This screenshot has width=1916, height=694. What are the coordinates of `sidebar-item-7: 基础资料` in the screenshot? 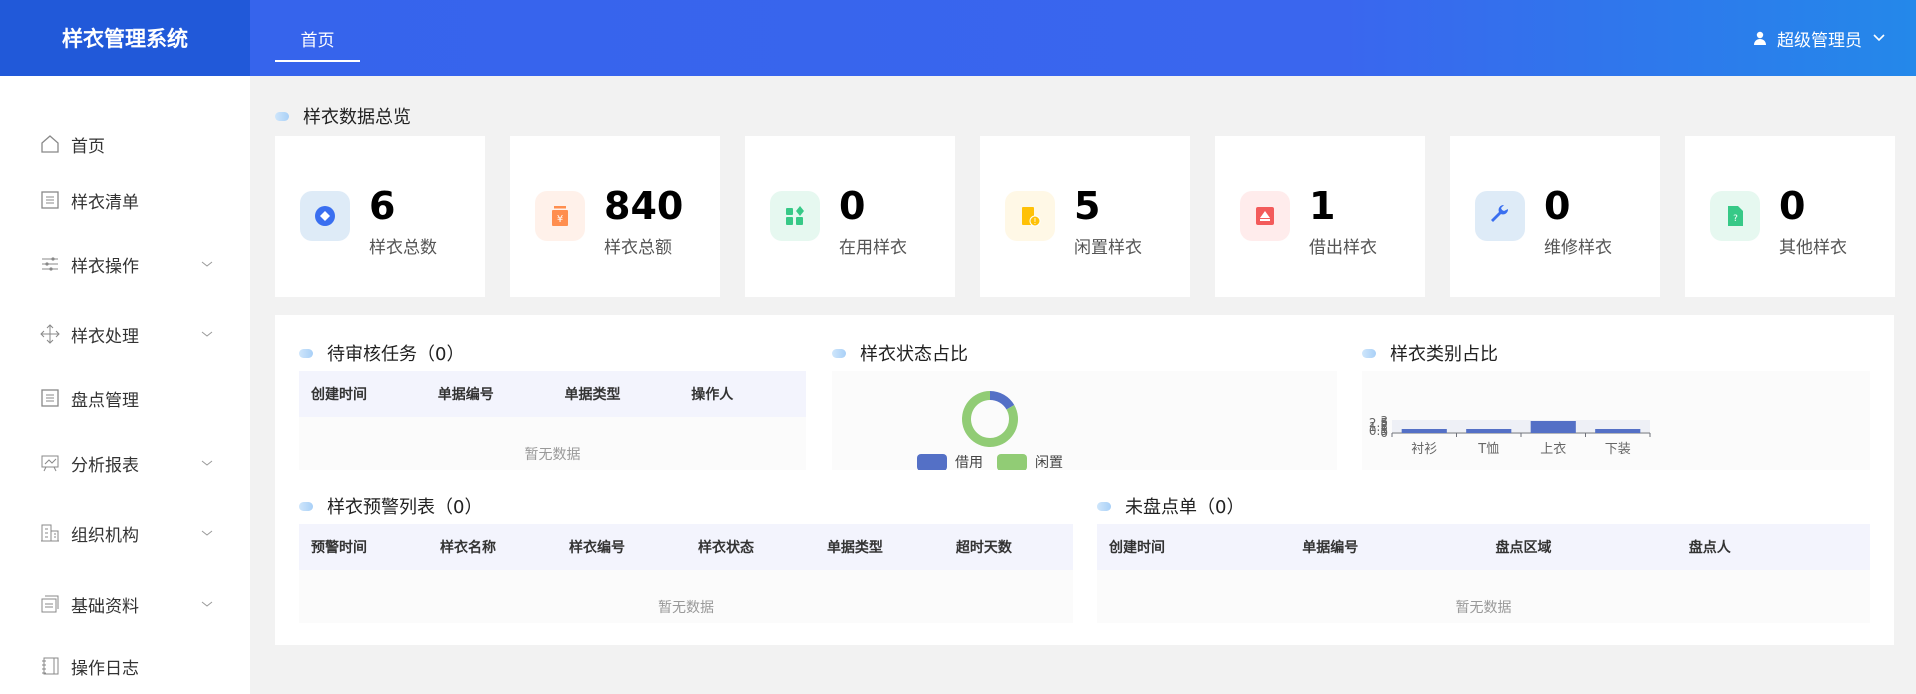 It's located at (125, 604).